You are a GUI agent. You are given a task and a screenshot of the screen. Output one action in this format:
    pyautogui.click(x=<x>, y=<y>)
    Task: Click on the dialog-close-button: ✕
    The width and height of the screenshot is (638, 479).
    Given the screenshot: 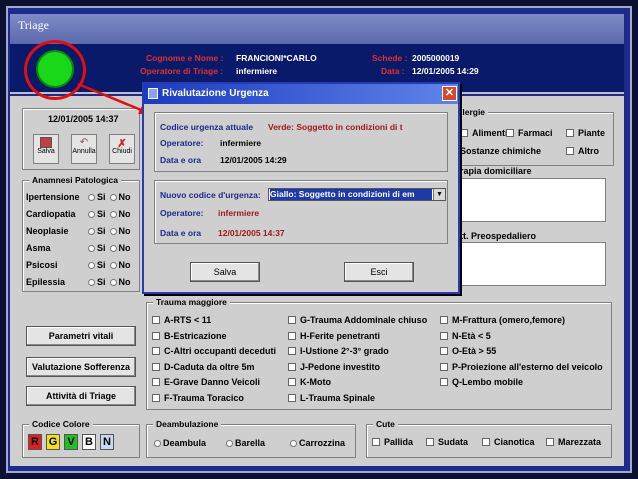 What is the action you would take?
    pyautogui.click(x=449, y=93)
    